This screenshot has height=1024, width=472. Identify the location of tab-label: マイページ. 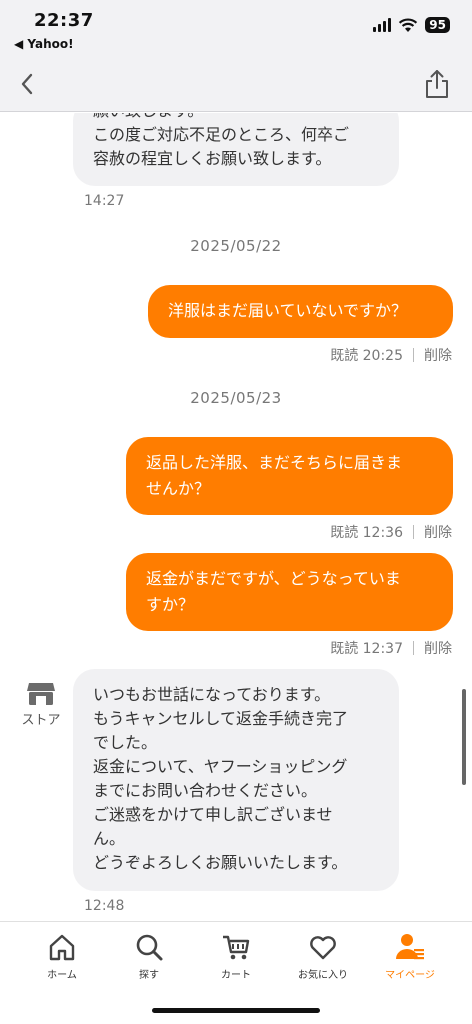
(410, 975).